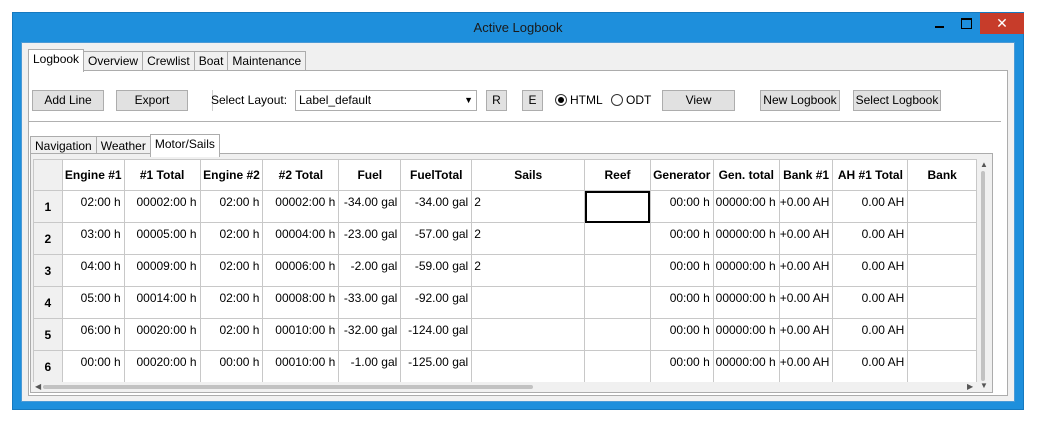 The image size is (1042, 430). Describe the element at coordinates (505, 387) in the screenshot. I see `horizontal-scrollbar: ◀ ▶` at that location.